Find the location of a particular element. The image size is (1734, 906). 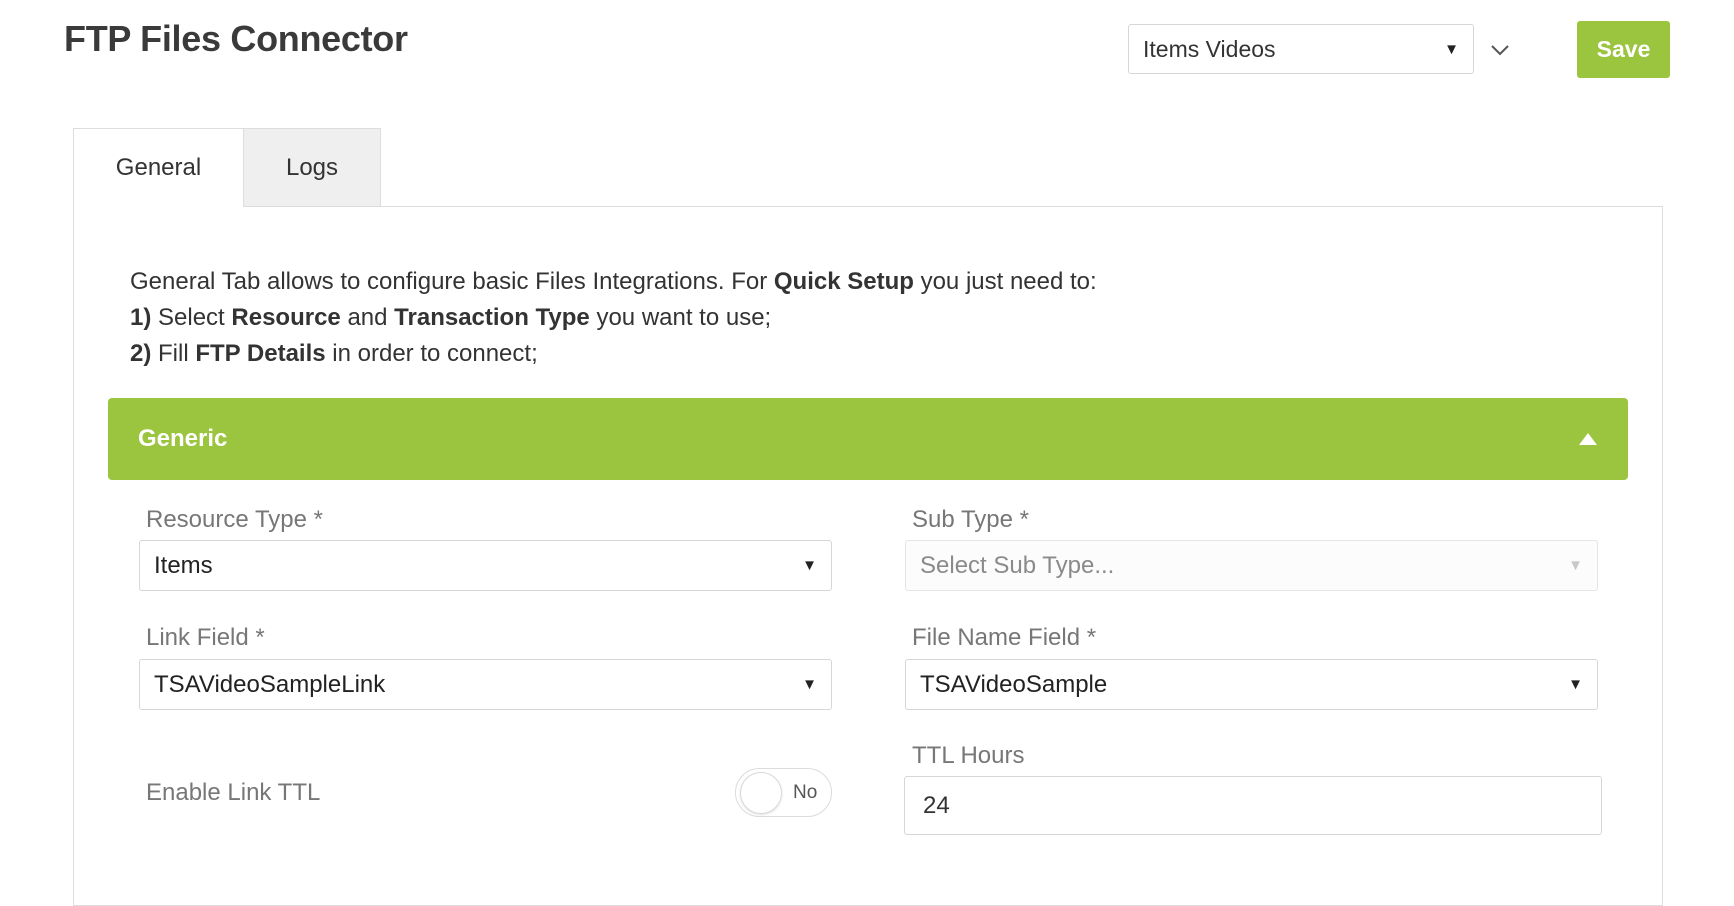

chevron-down-icon is located at coordinates (1500, 50).